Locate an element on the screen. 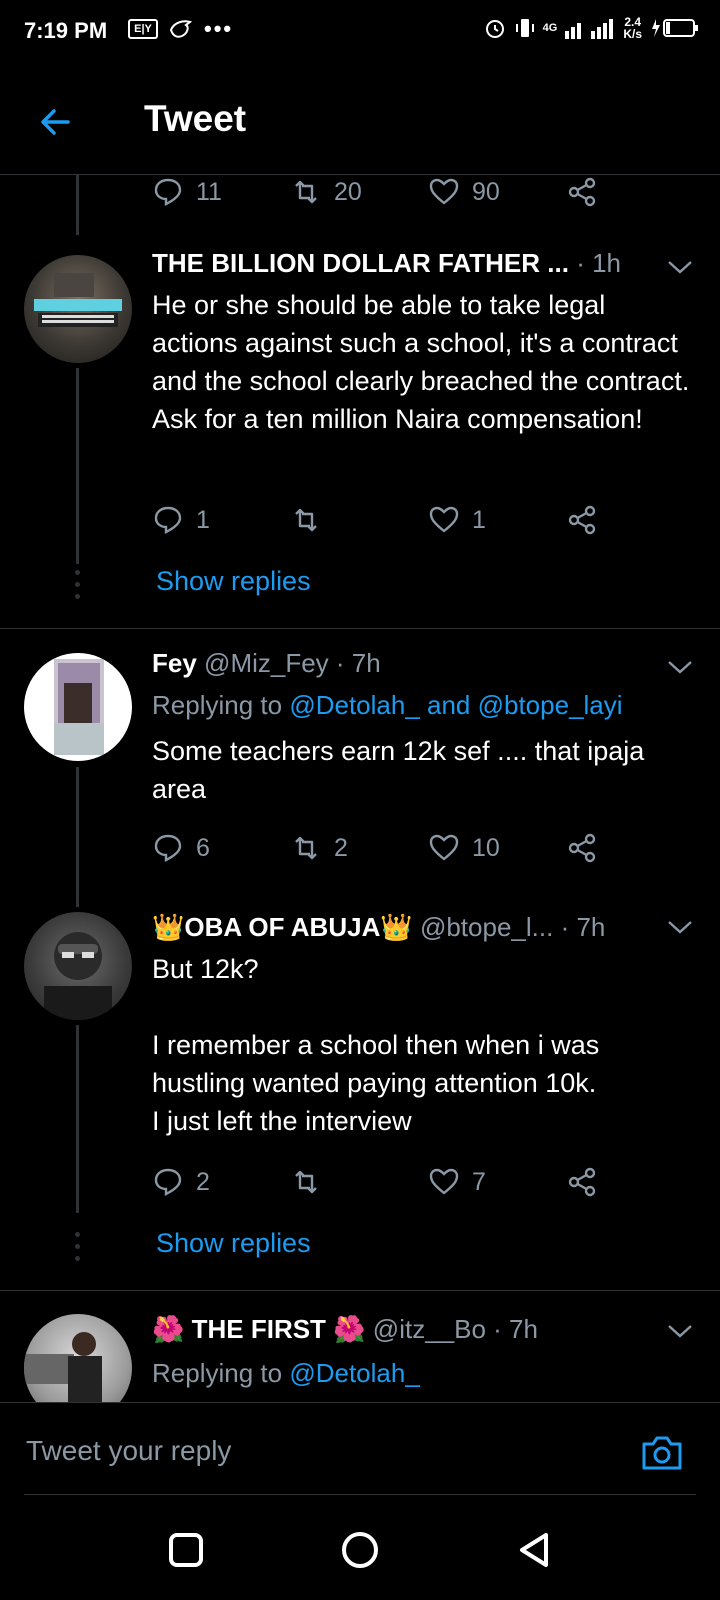 The image size is (720, 1600). like-button: 10 is located at coordinates (497, 848).